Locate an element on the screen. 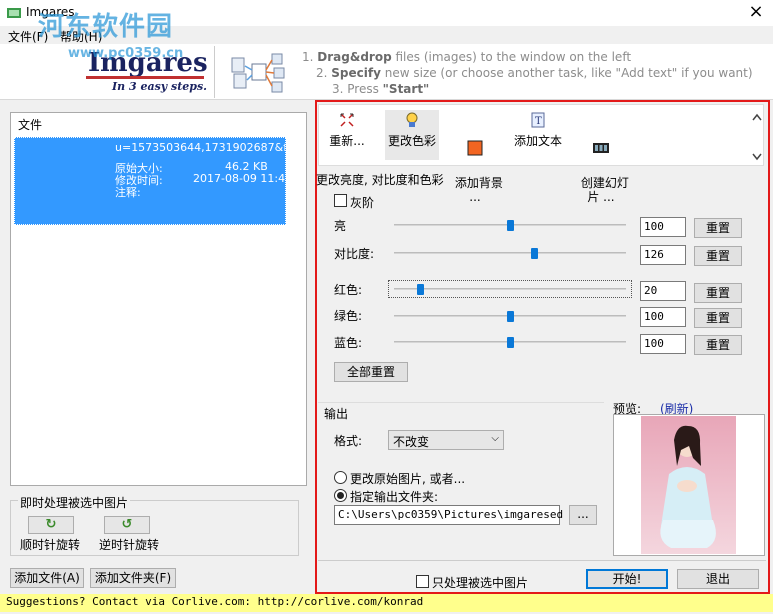 The image size is (773, 614). blue-thumb is located at coordinates (510, 342).